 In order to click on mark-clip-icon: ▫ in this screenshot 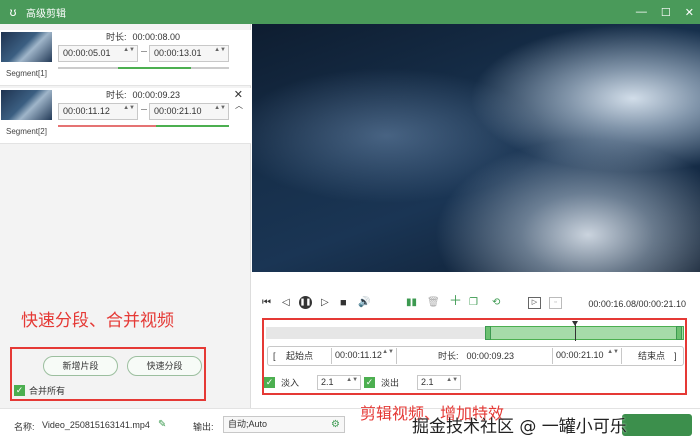, I will do `click(555, 303)`.